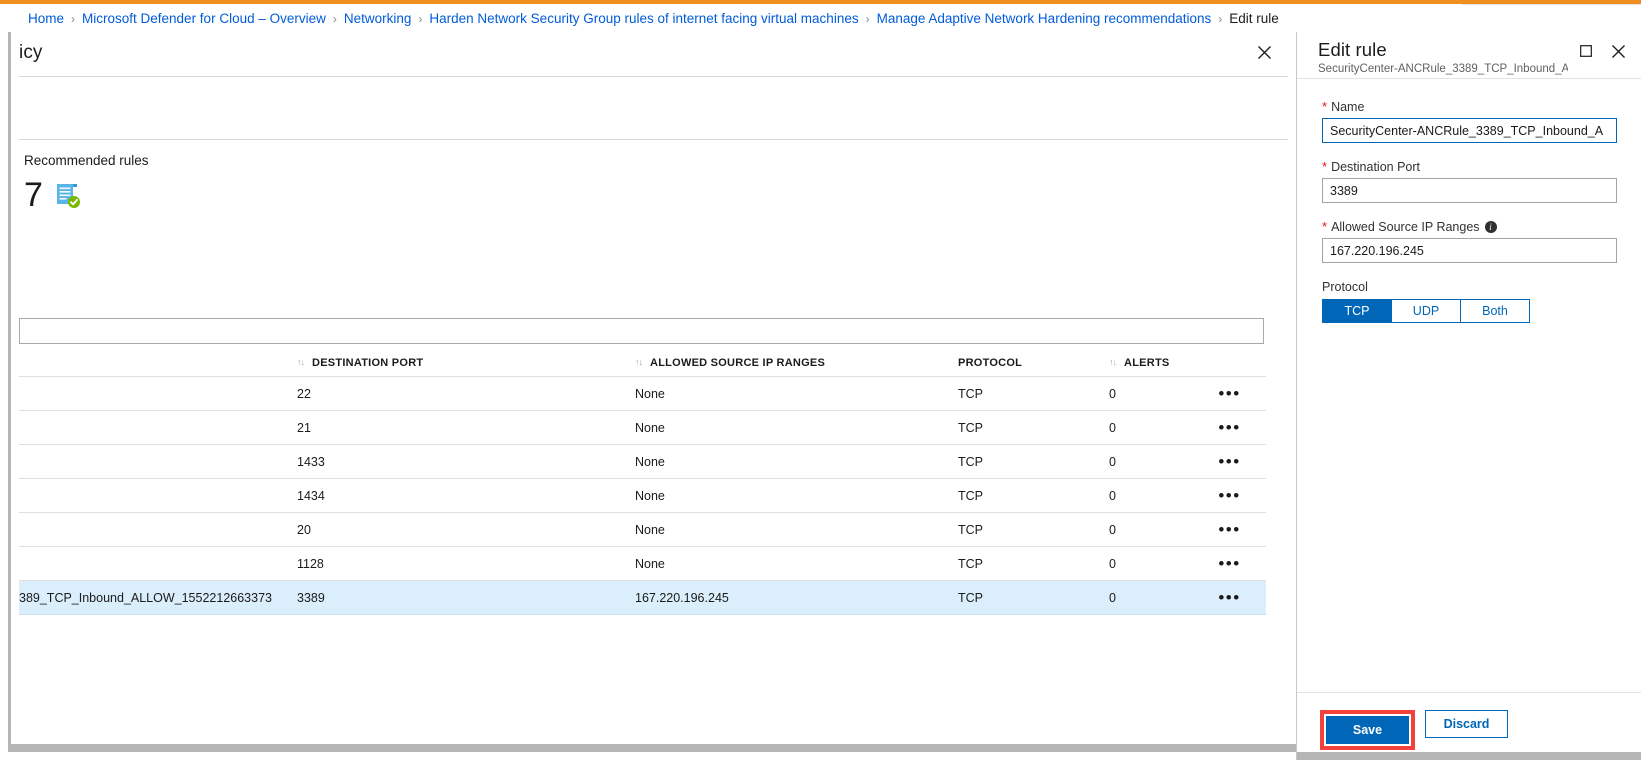 This screenshot has width=1641, height=760. I want to click on protocol-toggle-group: TCP UDP Both, so click(1426, 311).